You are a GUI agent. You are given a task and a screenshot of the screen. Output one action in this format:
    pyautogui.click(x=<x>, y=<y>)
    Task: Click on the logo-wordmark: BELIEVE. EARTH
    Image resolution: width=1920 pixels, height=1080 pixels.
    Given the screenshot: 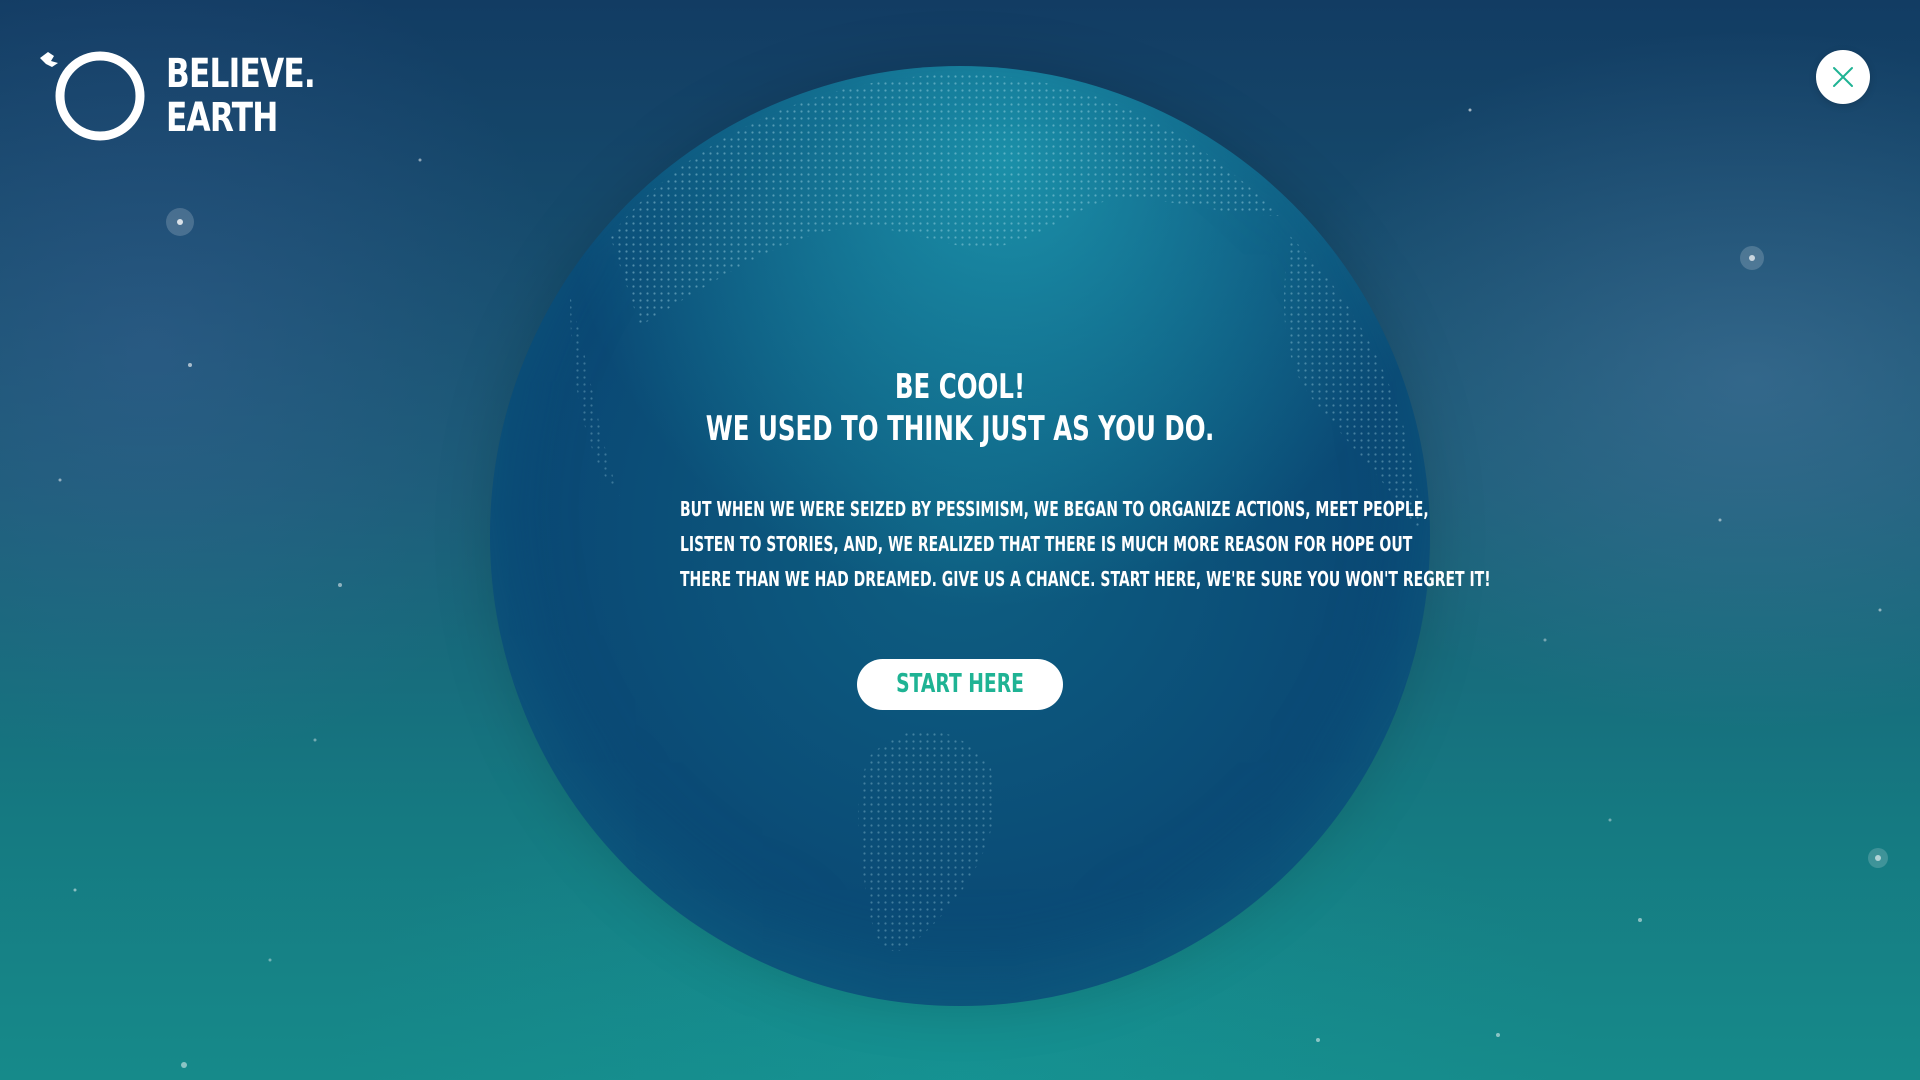 What is the action you would take?
    pyautogui.click(x=241, y=96)
    